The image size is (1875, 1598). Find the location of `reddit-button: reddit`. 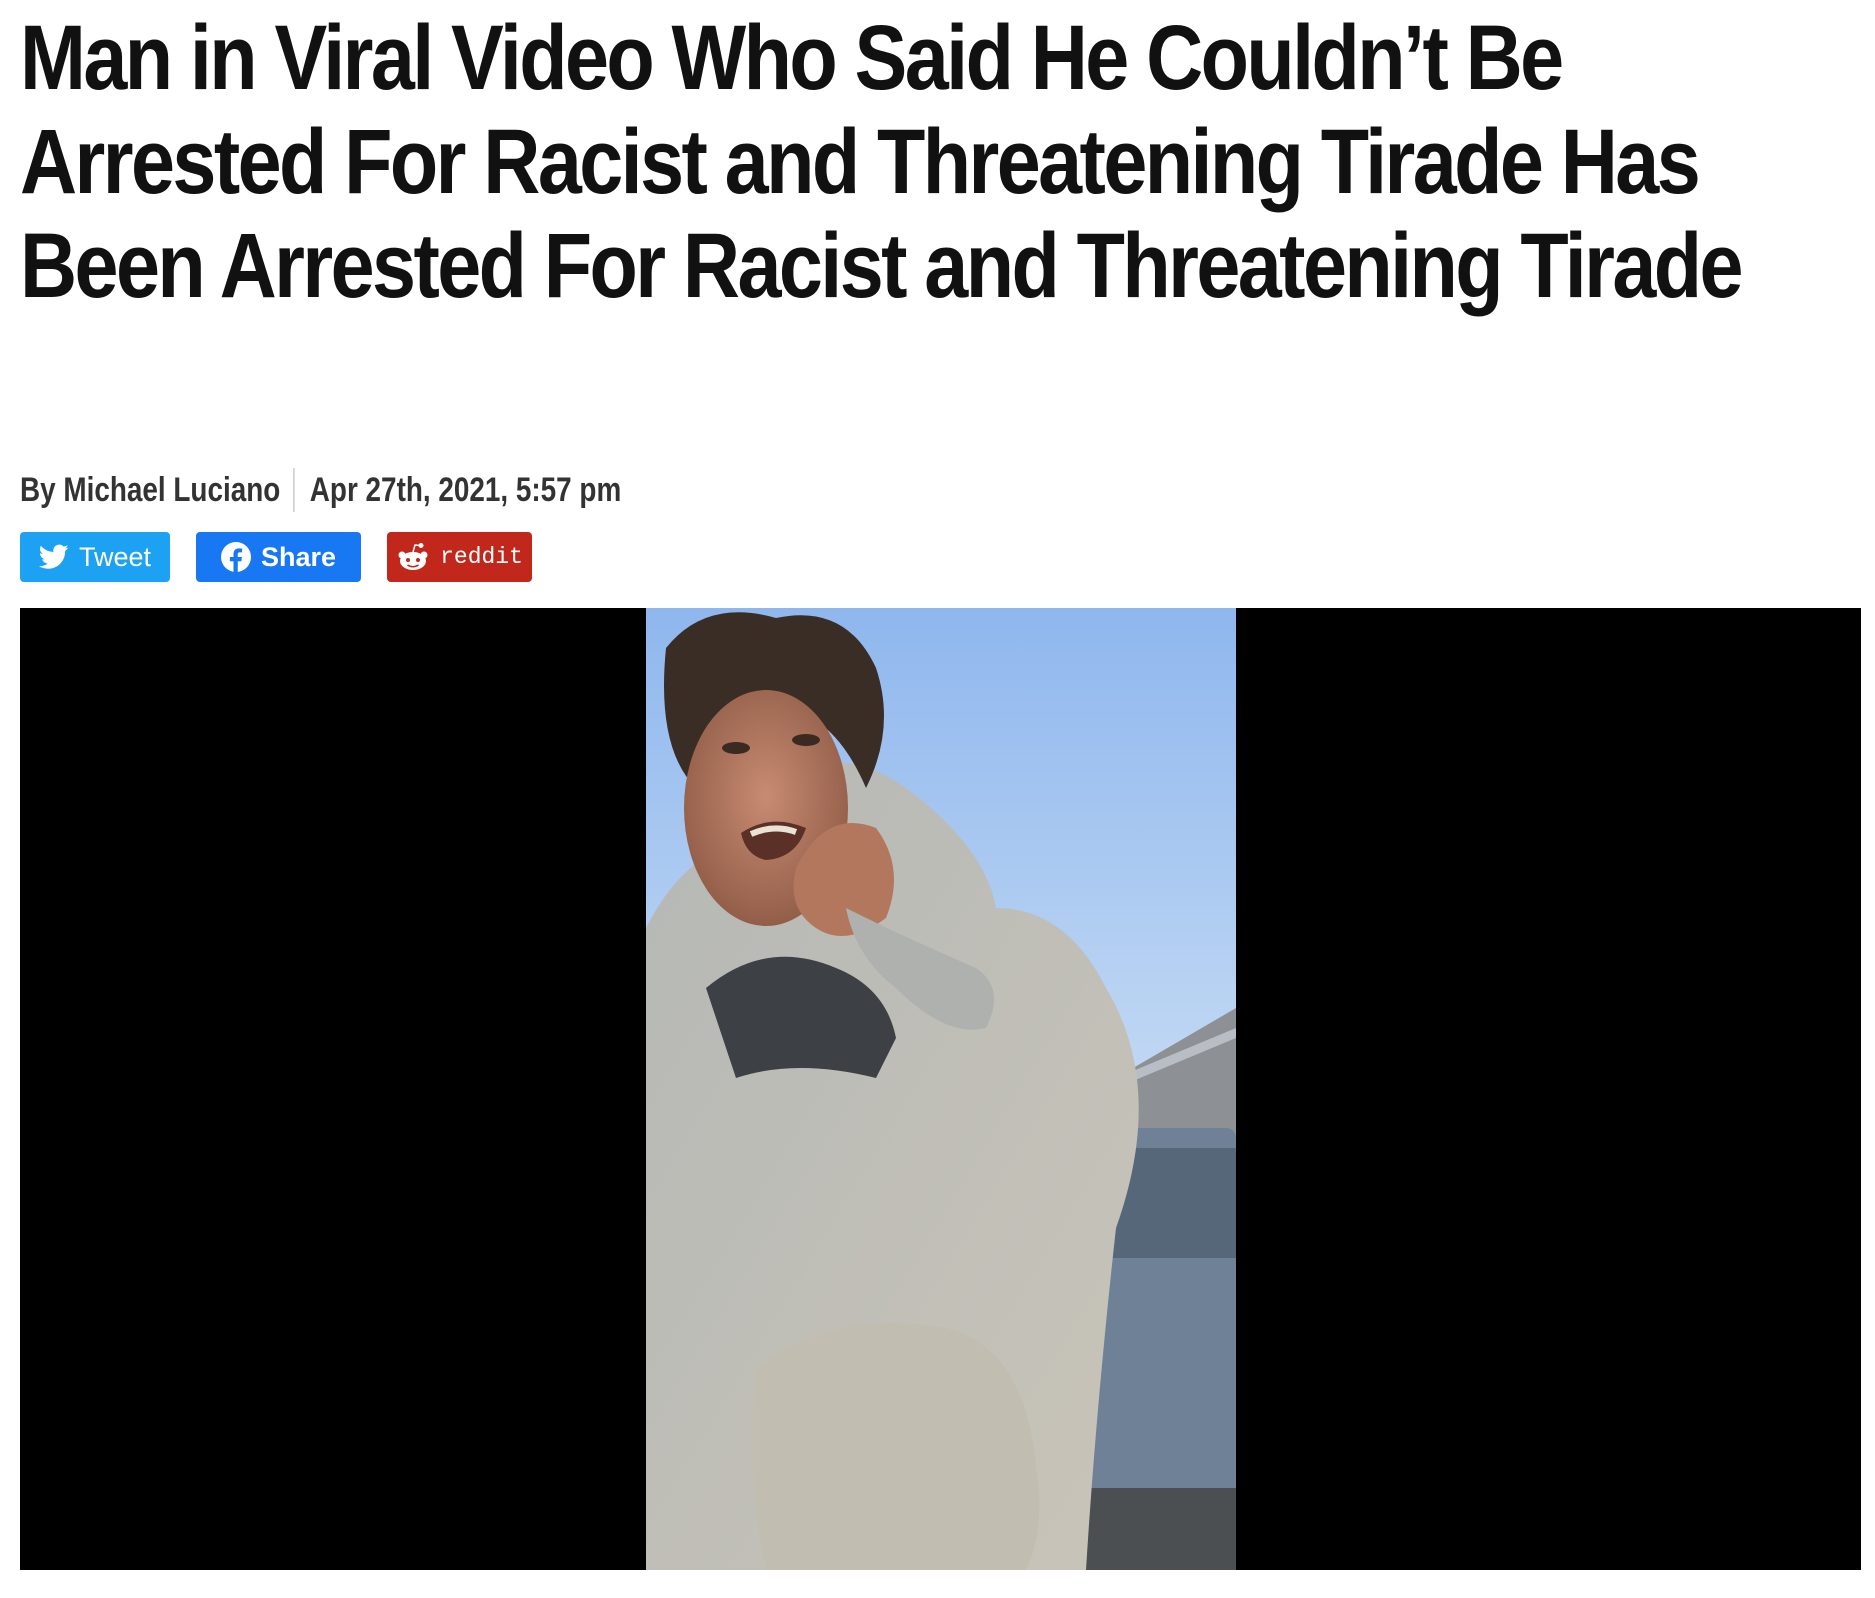

reddit-button: reddit is located at coordinates (459, 557).